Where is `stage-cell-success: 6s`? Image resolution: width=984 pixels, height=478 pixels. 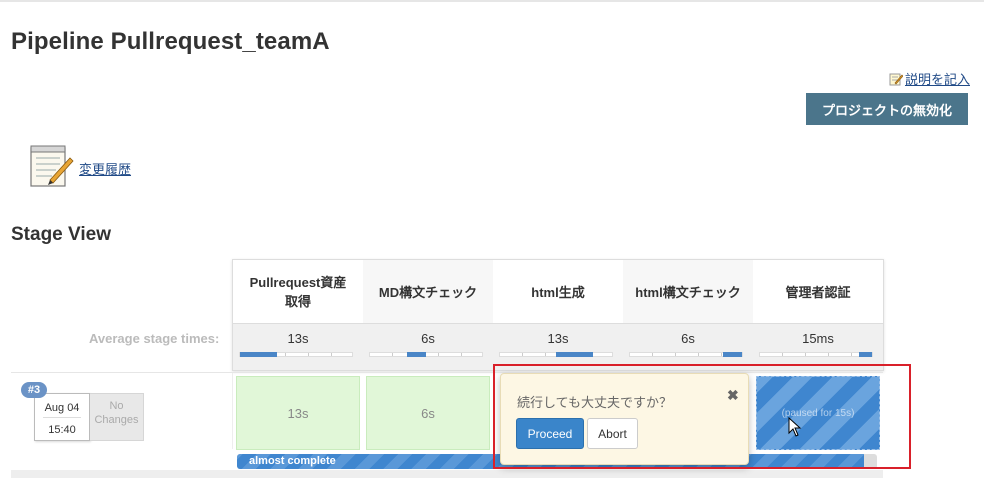
stage-cell-success: 6s is located at coordinates (428, 413).